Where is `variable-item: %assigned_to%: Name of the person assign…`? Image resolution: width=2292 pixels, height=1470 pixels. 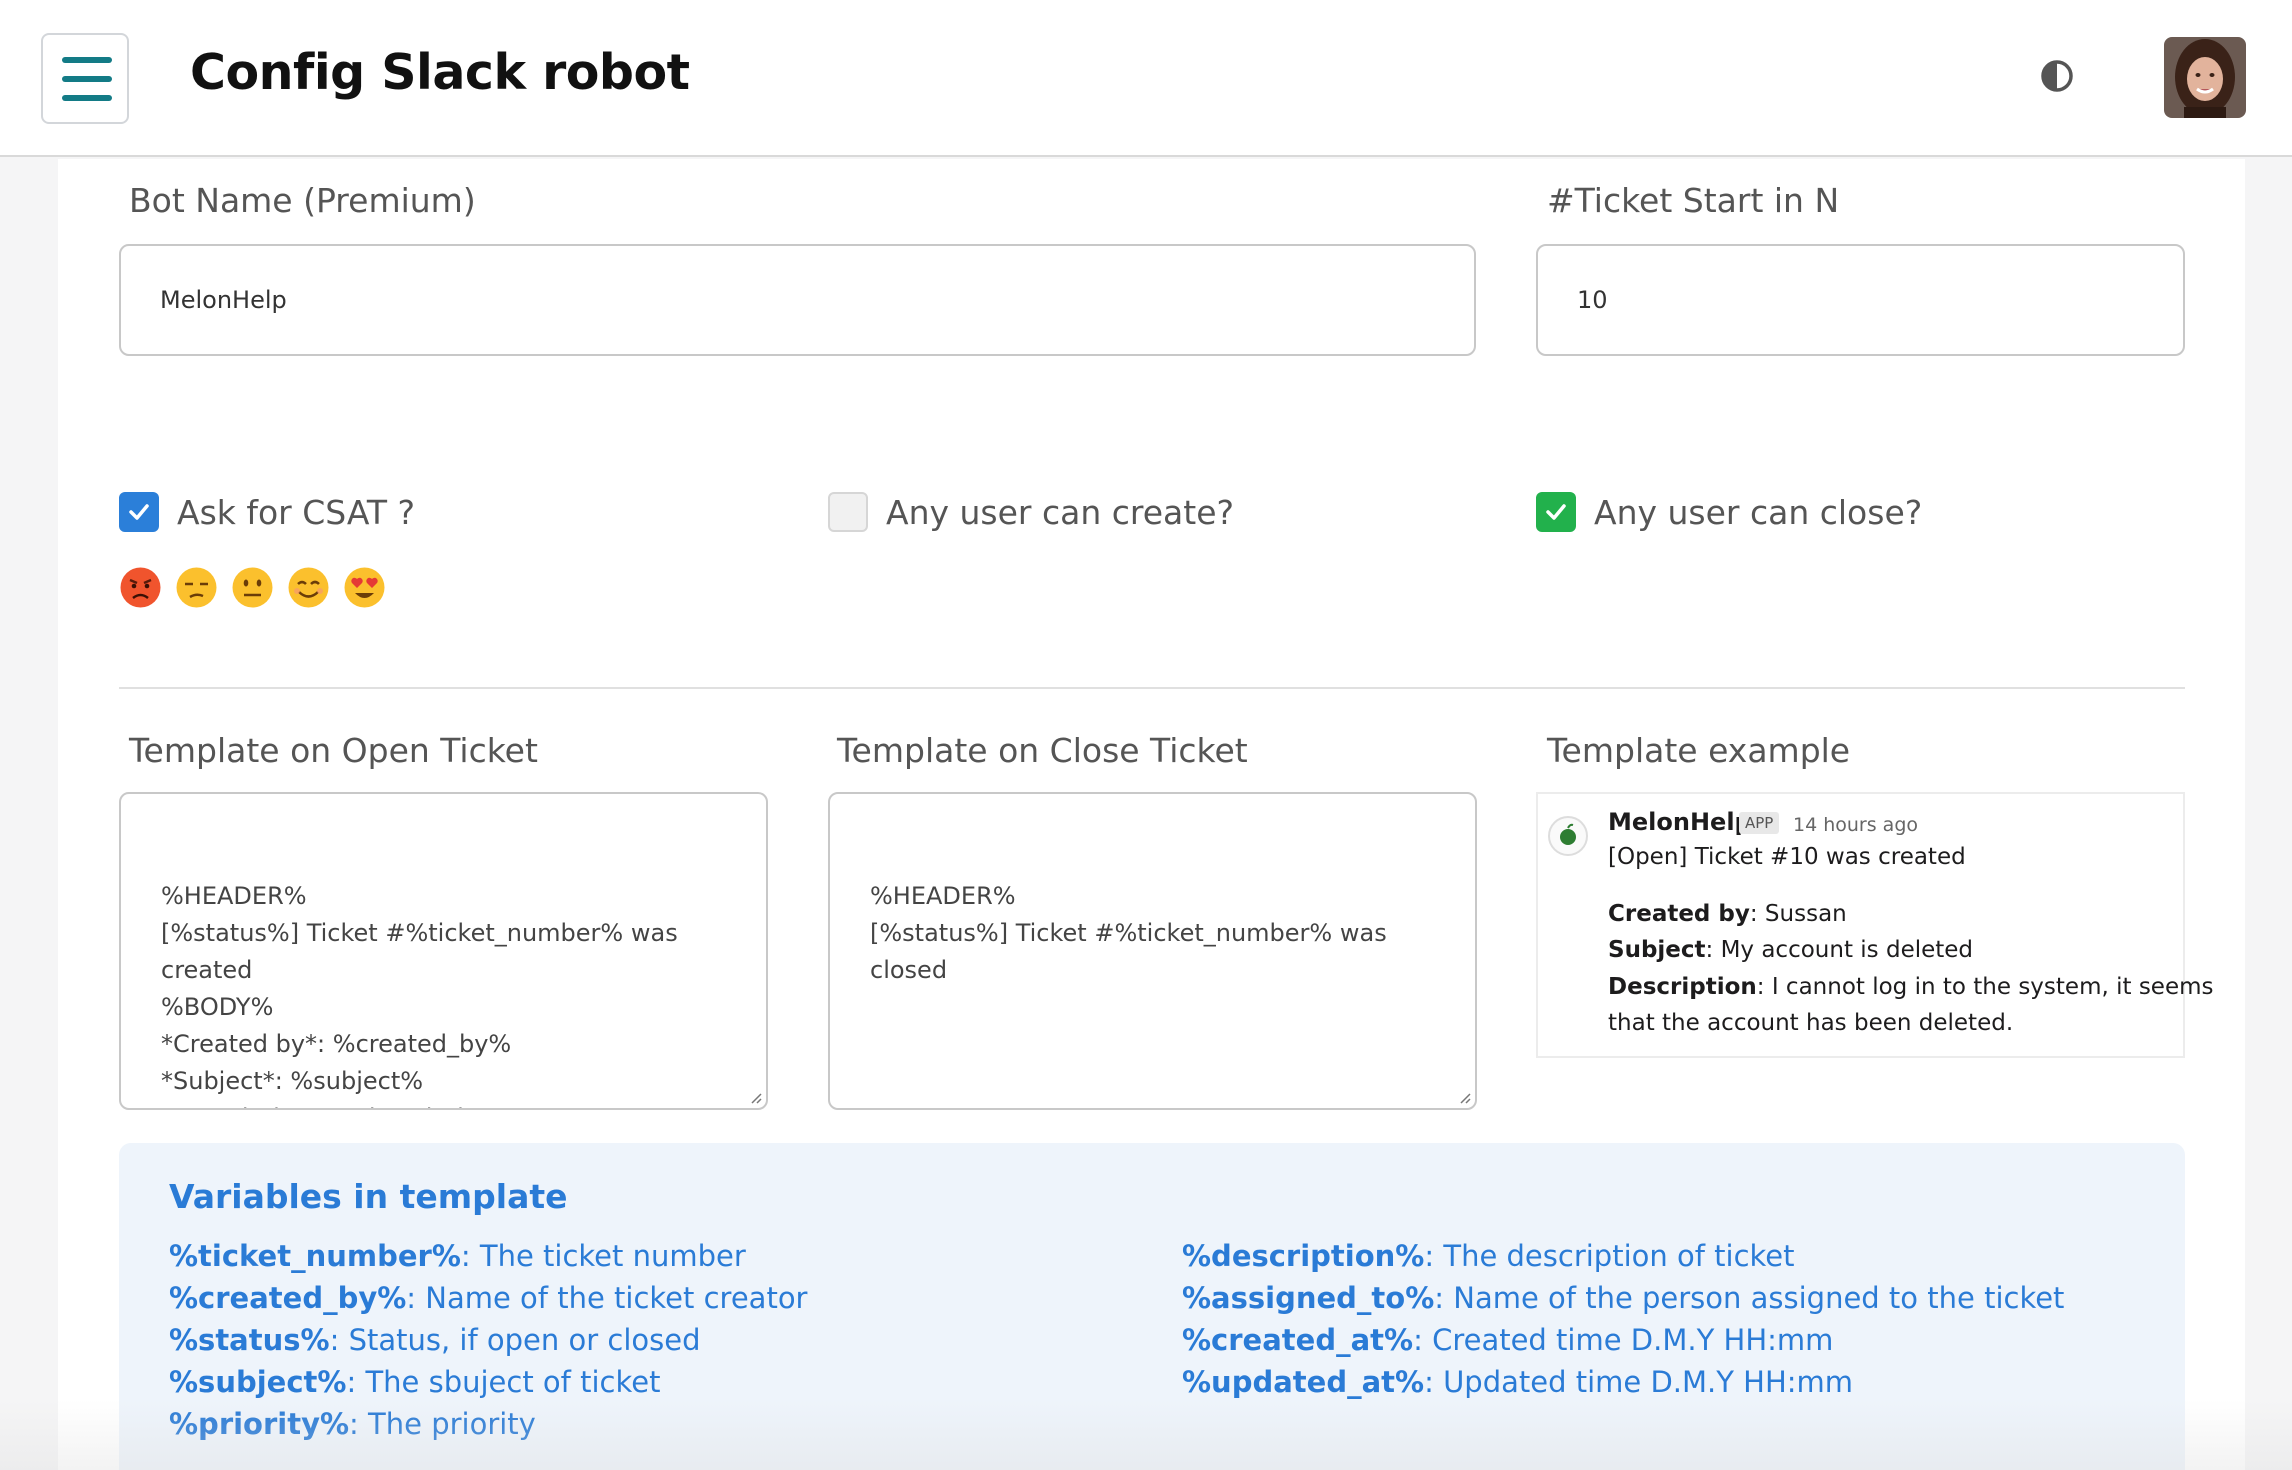 variable-item: %assigned_to%: Name of the person assign… is located at coordinates (1623, 1298).